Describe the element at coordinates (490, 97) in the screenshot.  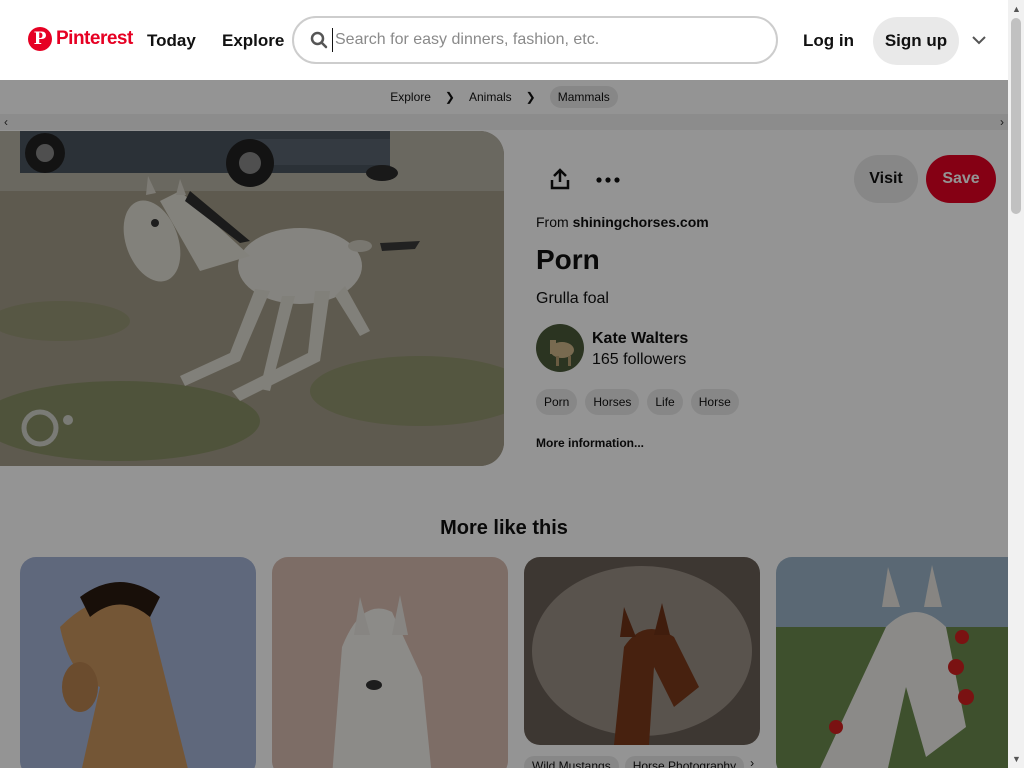
I see `breadcrumb-animals: Animals` at that location.